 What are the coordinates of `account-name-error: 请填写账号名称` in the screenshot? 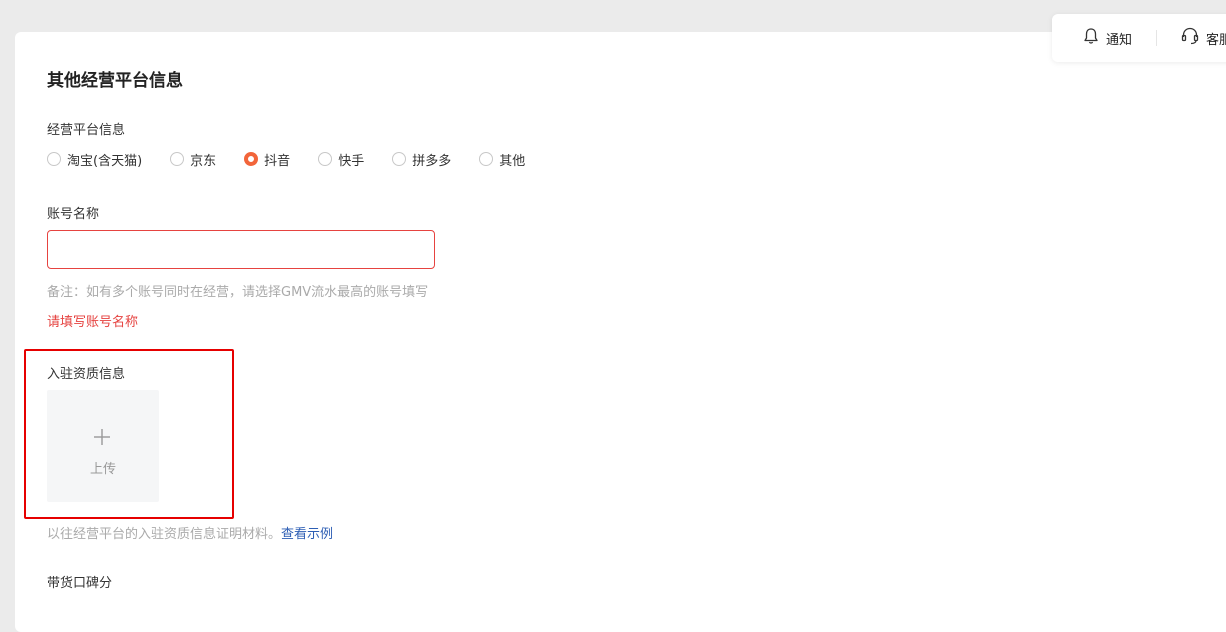 It's located at (93, 322).